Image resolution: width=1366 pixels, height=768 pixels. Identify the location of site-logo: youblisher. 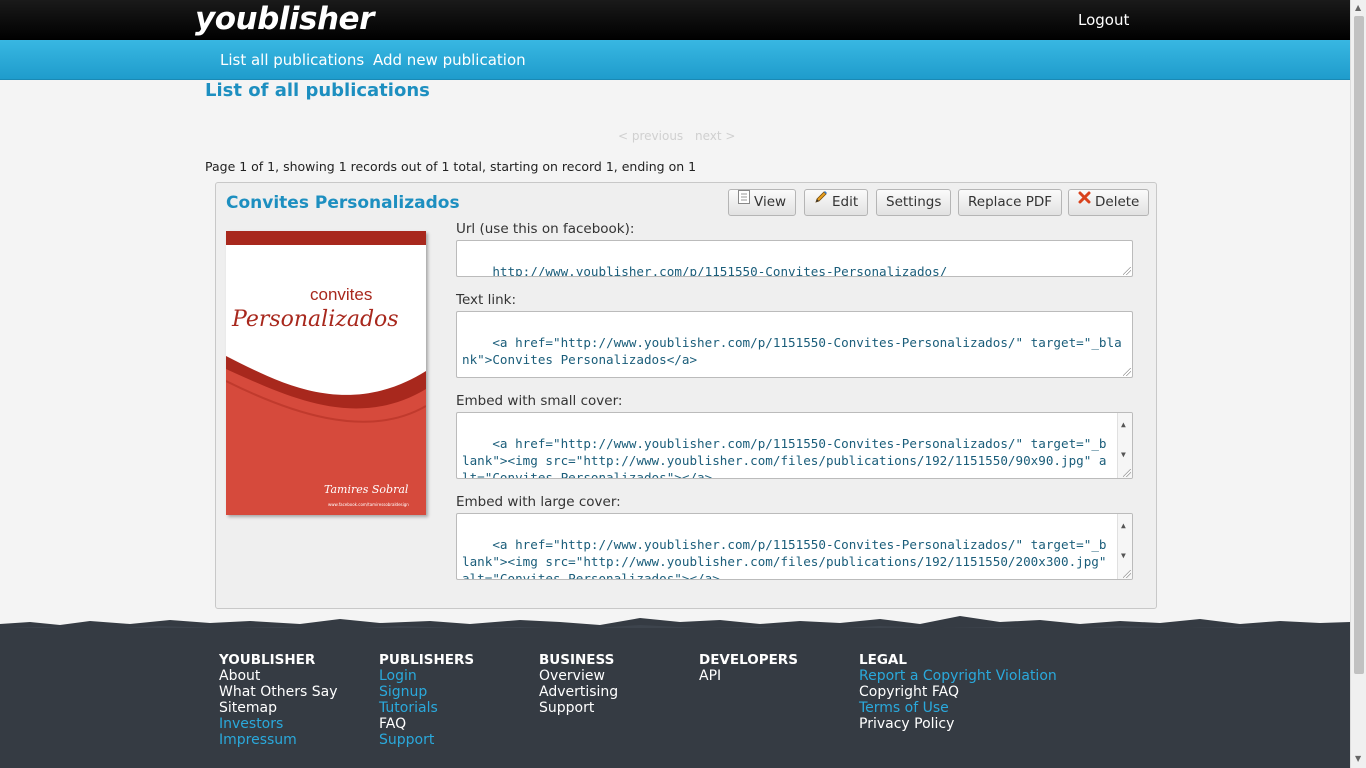
(284, 19).